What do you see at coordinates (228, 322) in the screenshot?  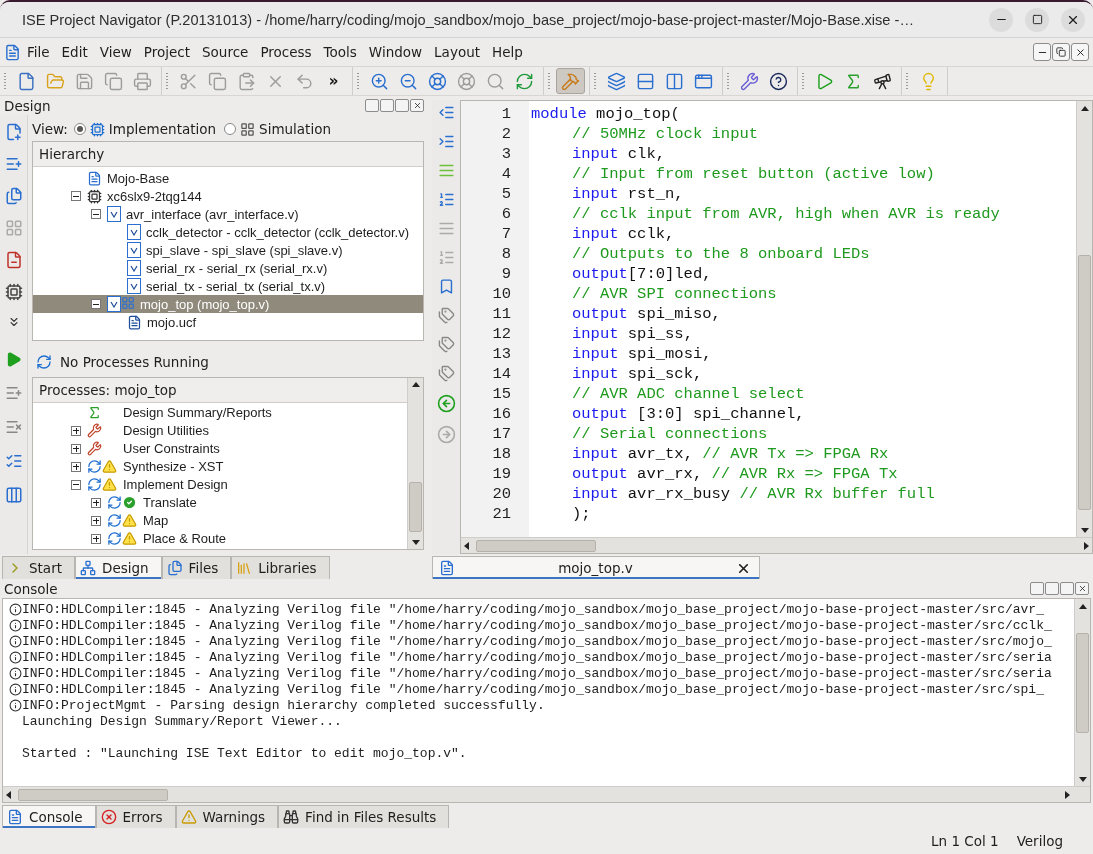 I see `tree-item: mojo.ucf` at bounding box center [228, 322].